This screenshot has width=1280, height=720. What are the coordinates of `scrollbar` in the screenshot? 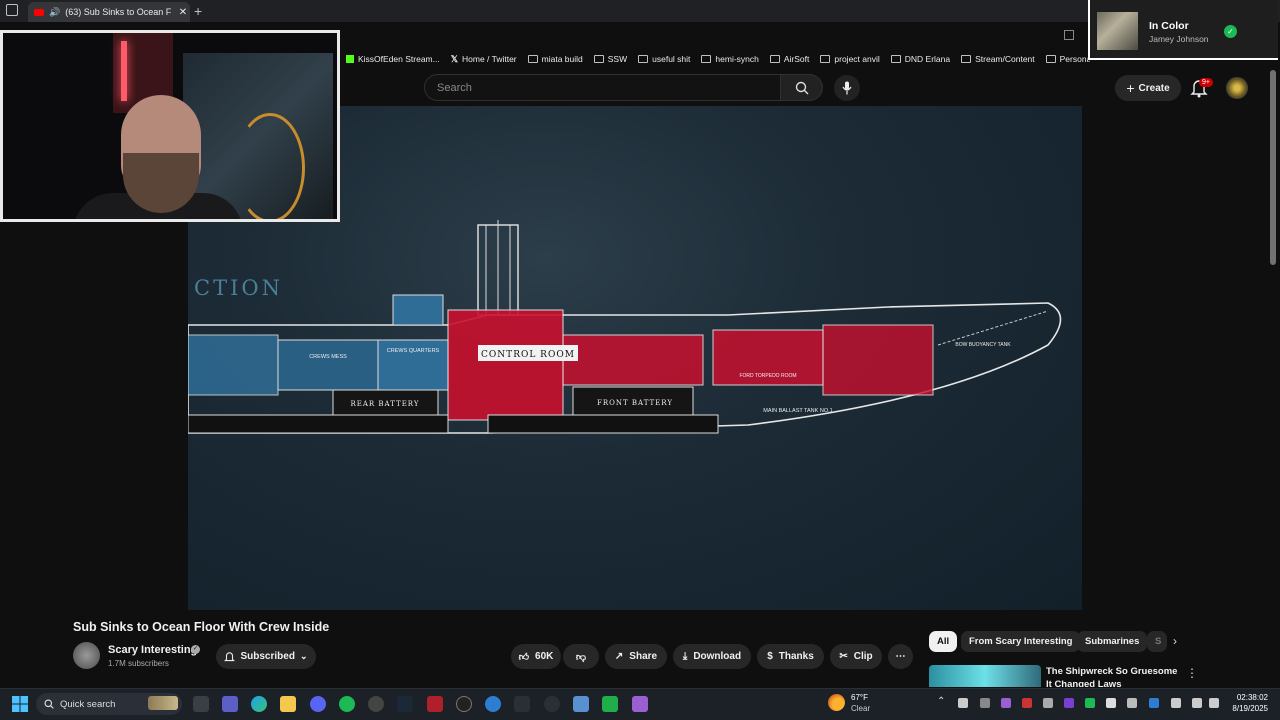 It's located at (1273, 167).